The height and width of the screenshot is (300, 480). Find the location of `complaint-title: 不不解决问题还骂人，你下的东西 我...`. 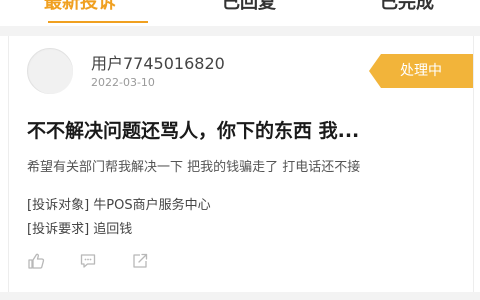

complaint-title: 不不解决问题还骂人，你下的东西 我... is located at coordinates (193, 129).